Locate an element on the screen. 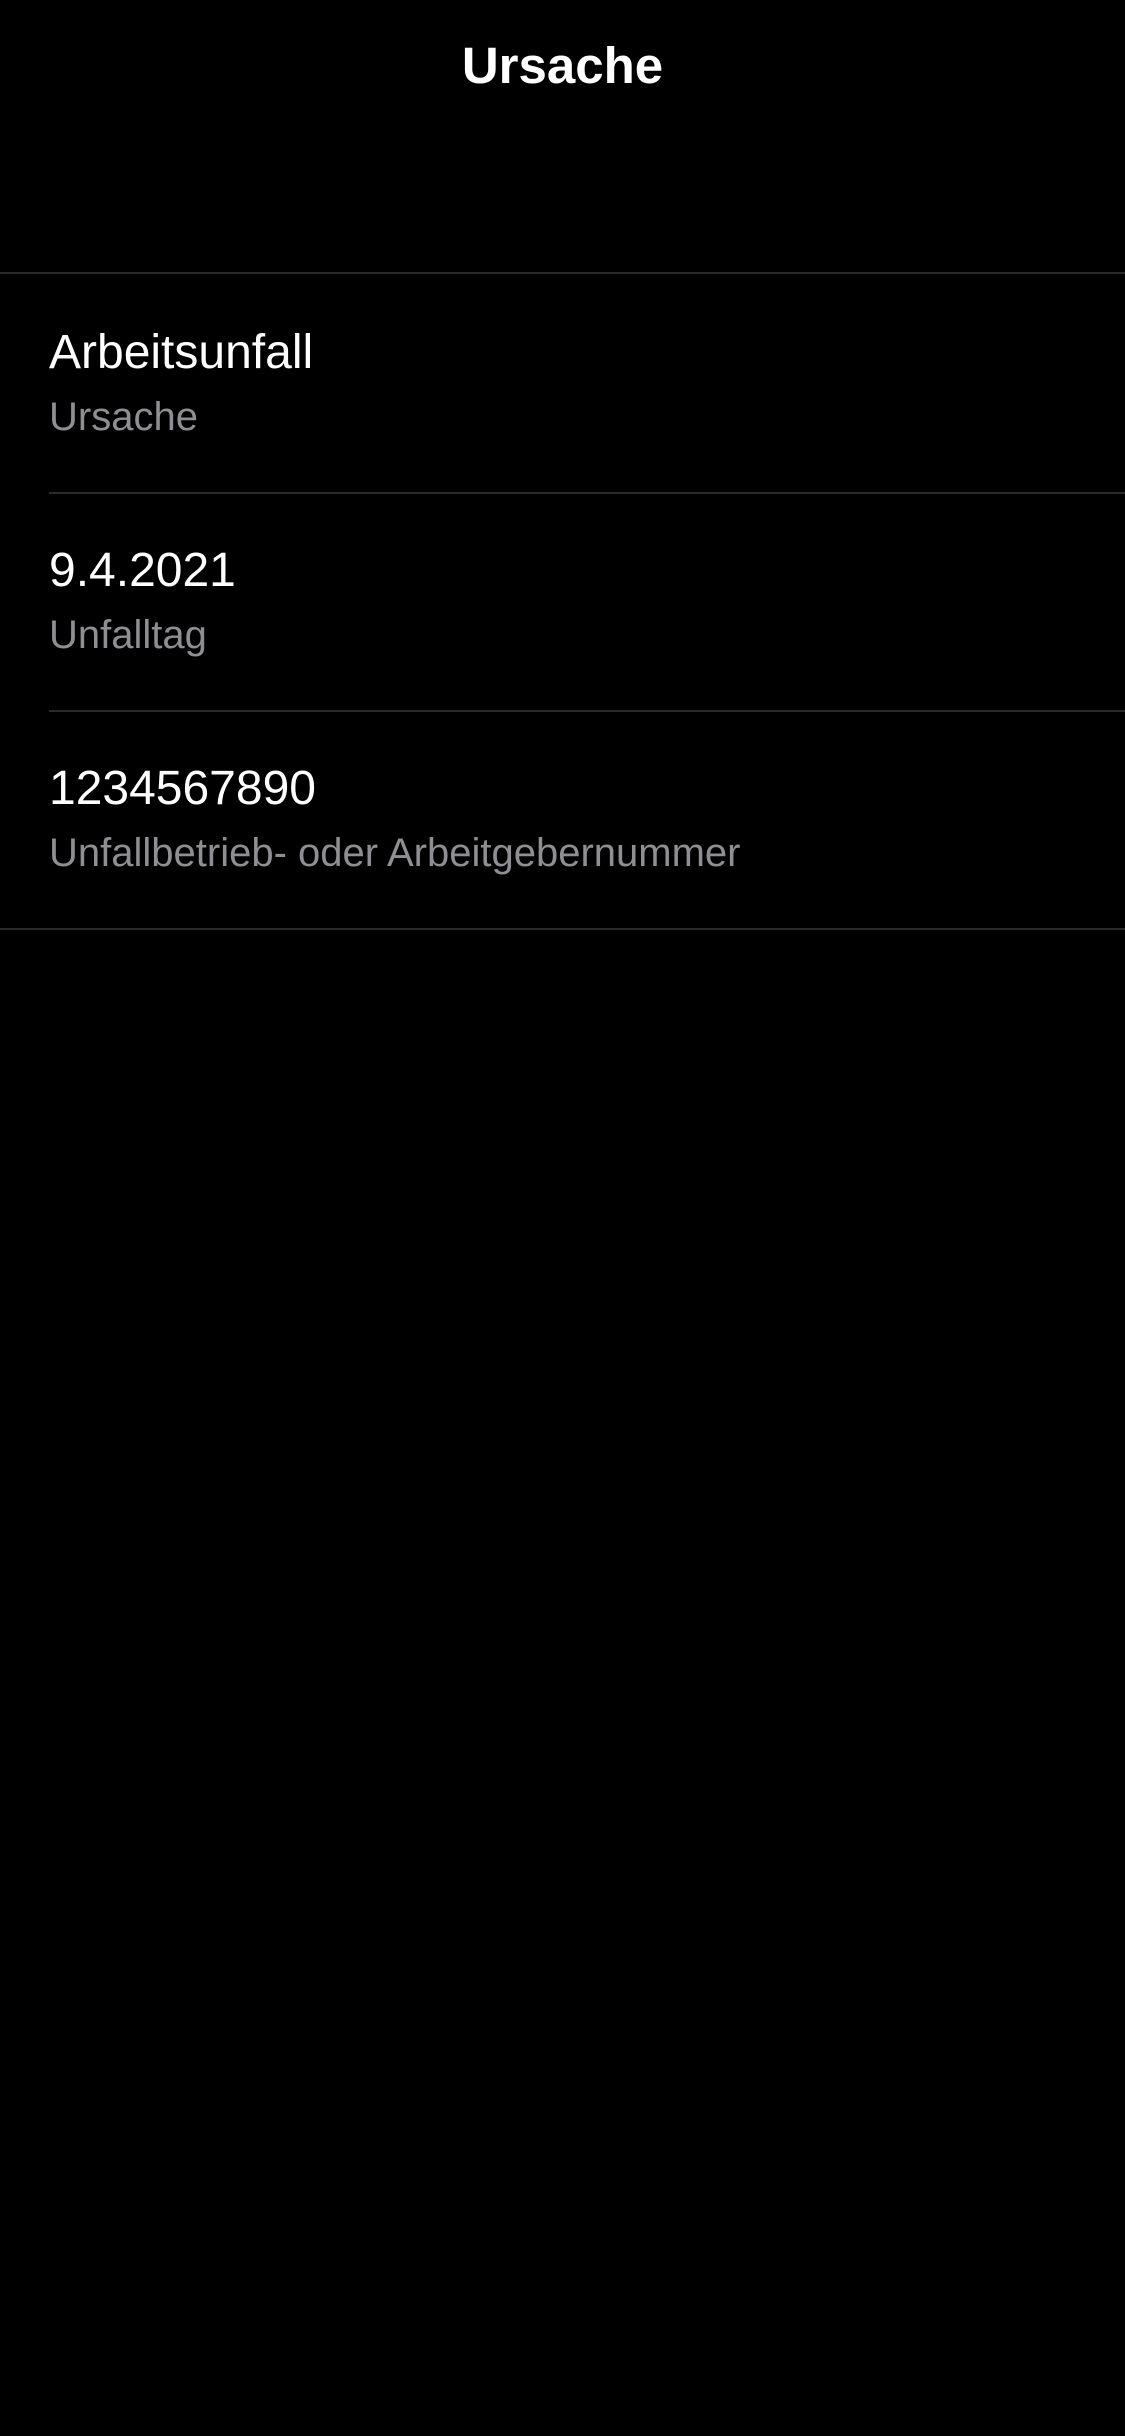  list-item-label: Unfallbetrieb- oder Arbeitgebernummer is located at coordinates (395, 853).